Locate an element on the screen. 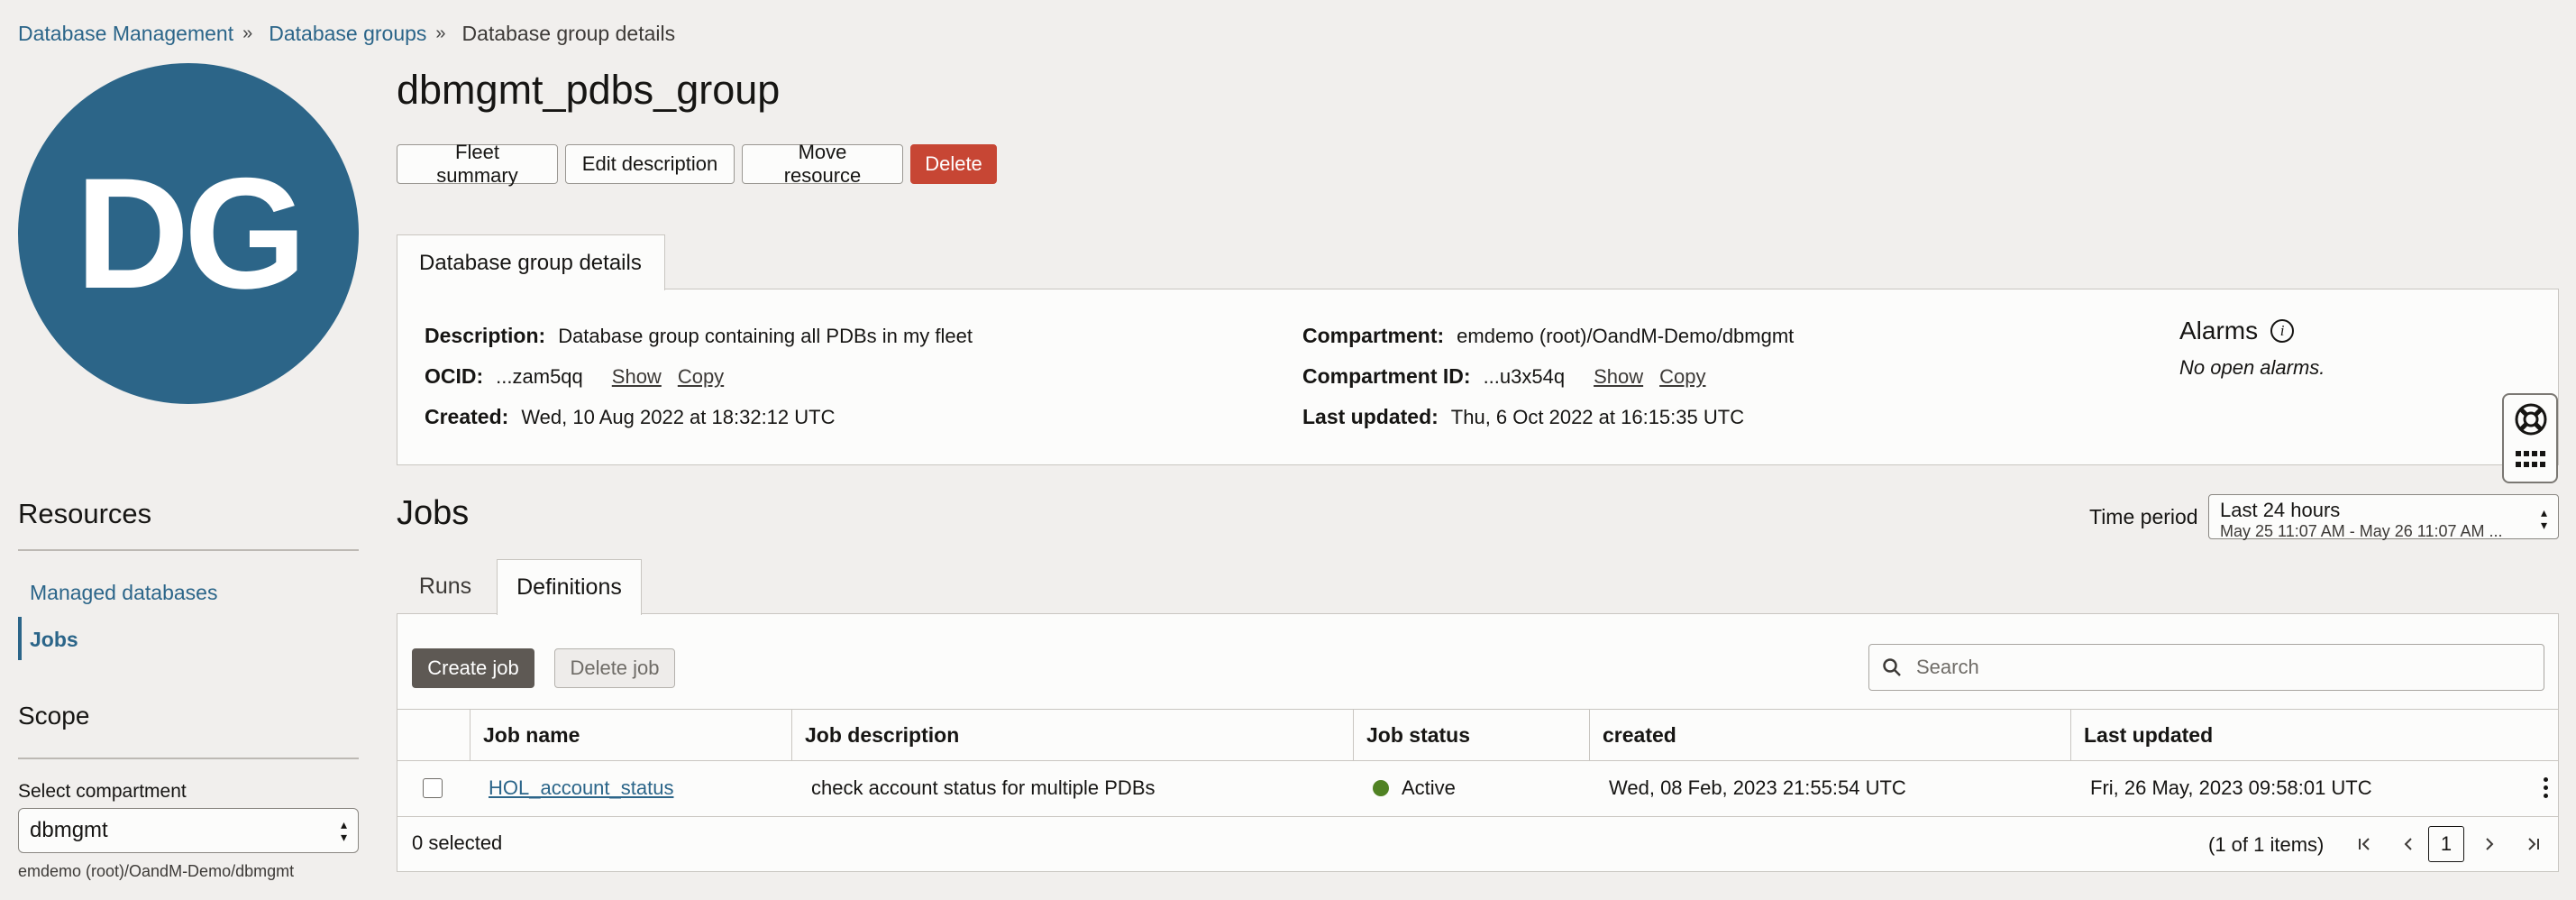  job-description: check account status for multiple PDBs is located at coordinates (983, 787).